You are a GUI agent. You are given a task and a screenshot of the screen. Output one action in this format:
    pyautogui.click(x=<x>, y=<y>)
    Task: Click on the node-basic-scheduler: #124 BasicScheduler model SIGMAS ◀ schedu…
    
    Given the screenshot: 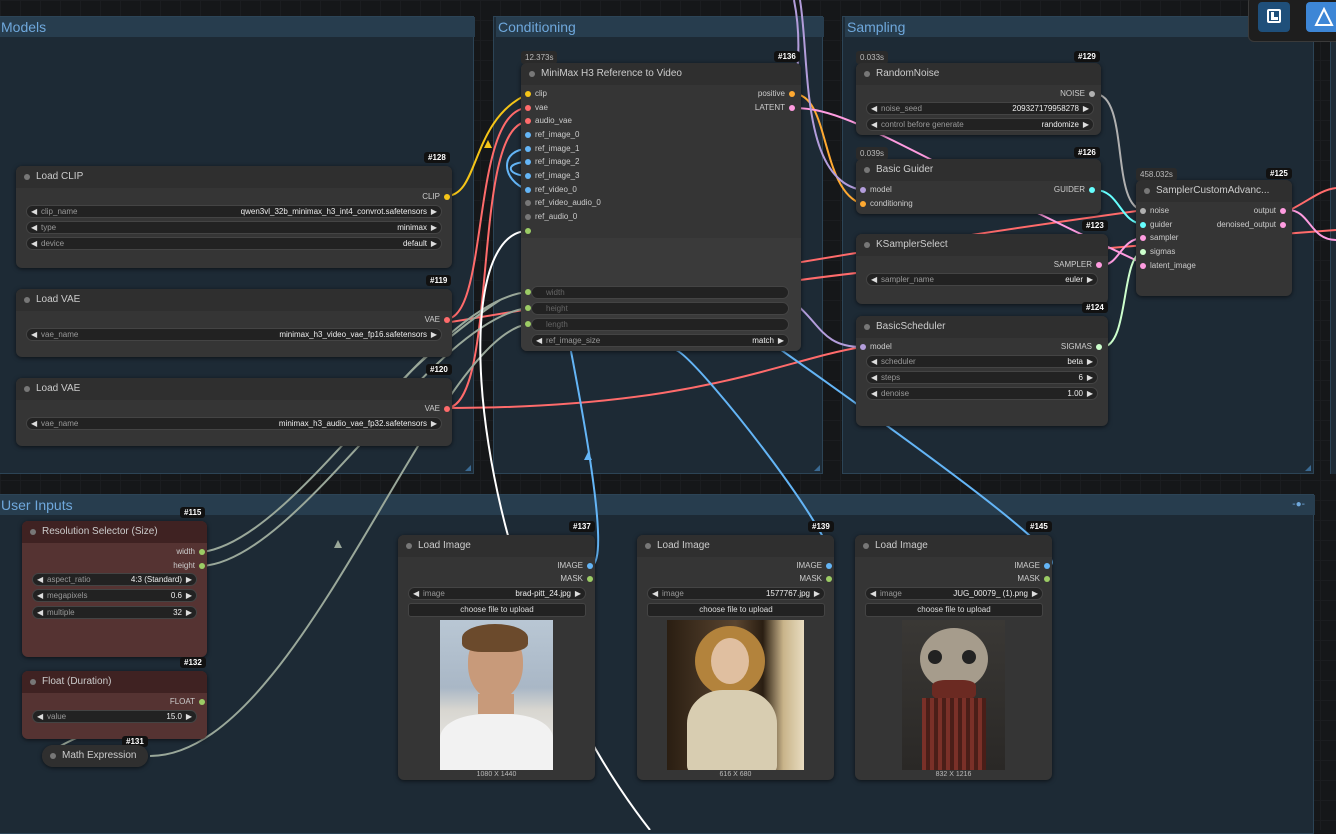 What is the action you would take?
    pyautogui.click(x=982, y=364)
    